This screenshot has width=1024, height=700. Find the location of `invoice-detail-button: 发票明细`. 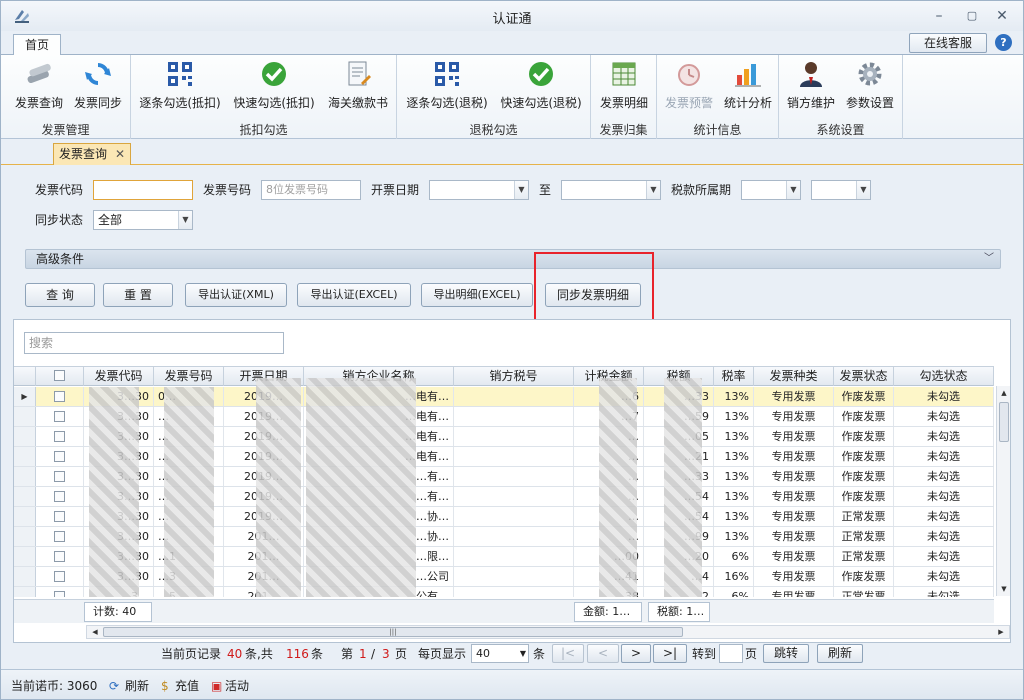

invoice-detail-button: 发票明细 is located at coordinates (624, 87).